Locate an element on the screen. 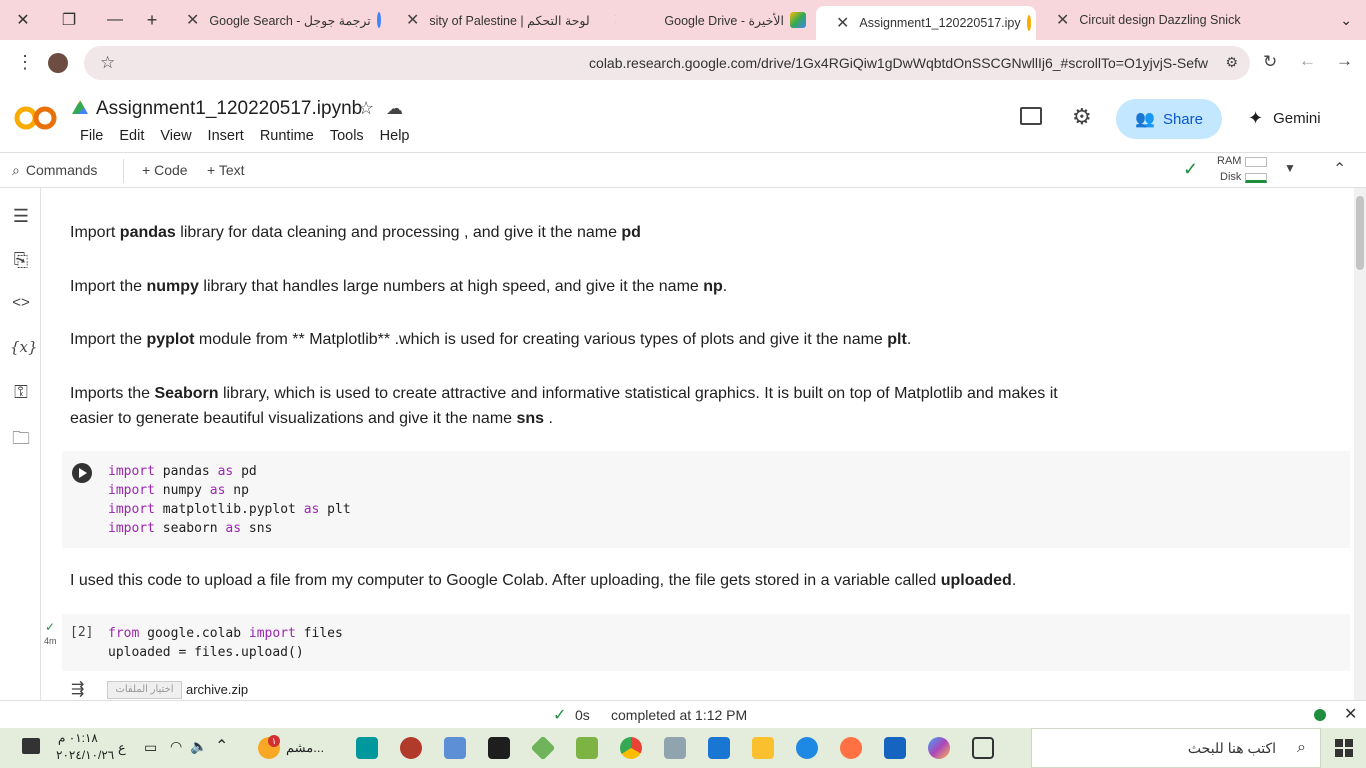 This screenshot has height=768, width=1366. settings-gear-icon: ⚙ is located at coordinates (1082, 117).